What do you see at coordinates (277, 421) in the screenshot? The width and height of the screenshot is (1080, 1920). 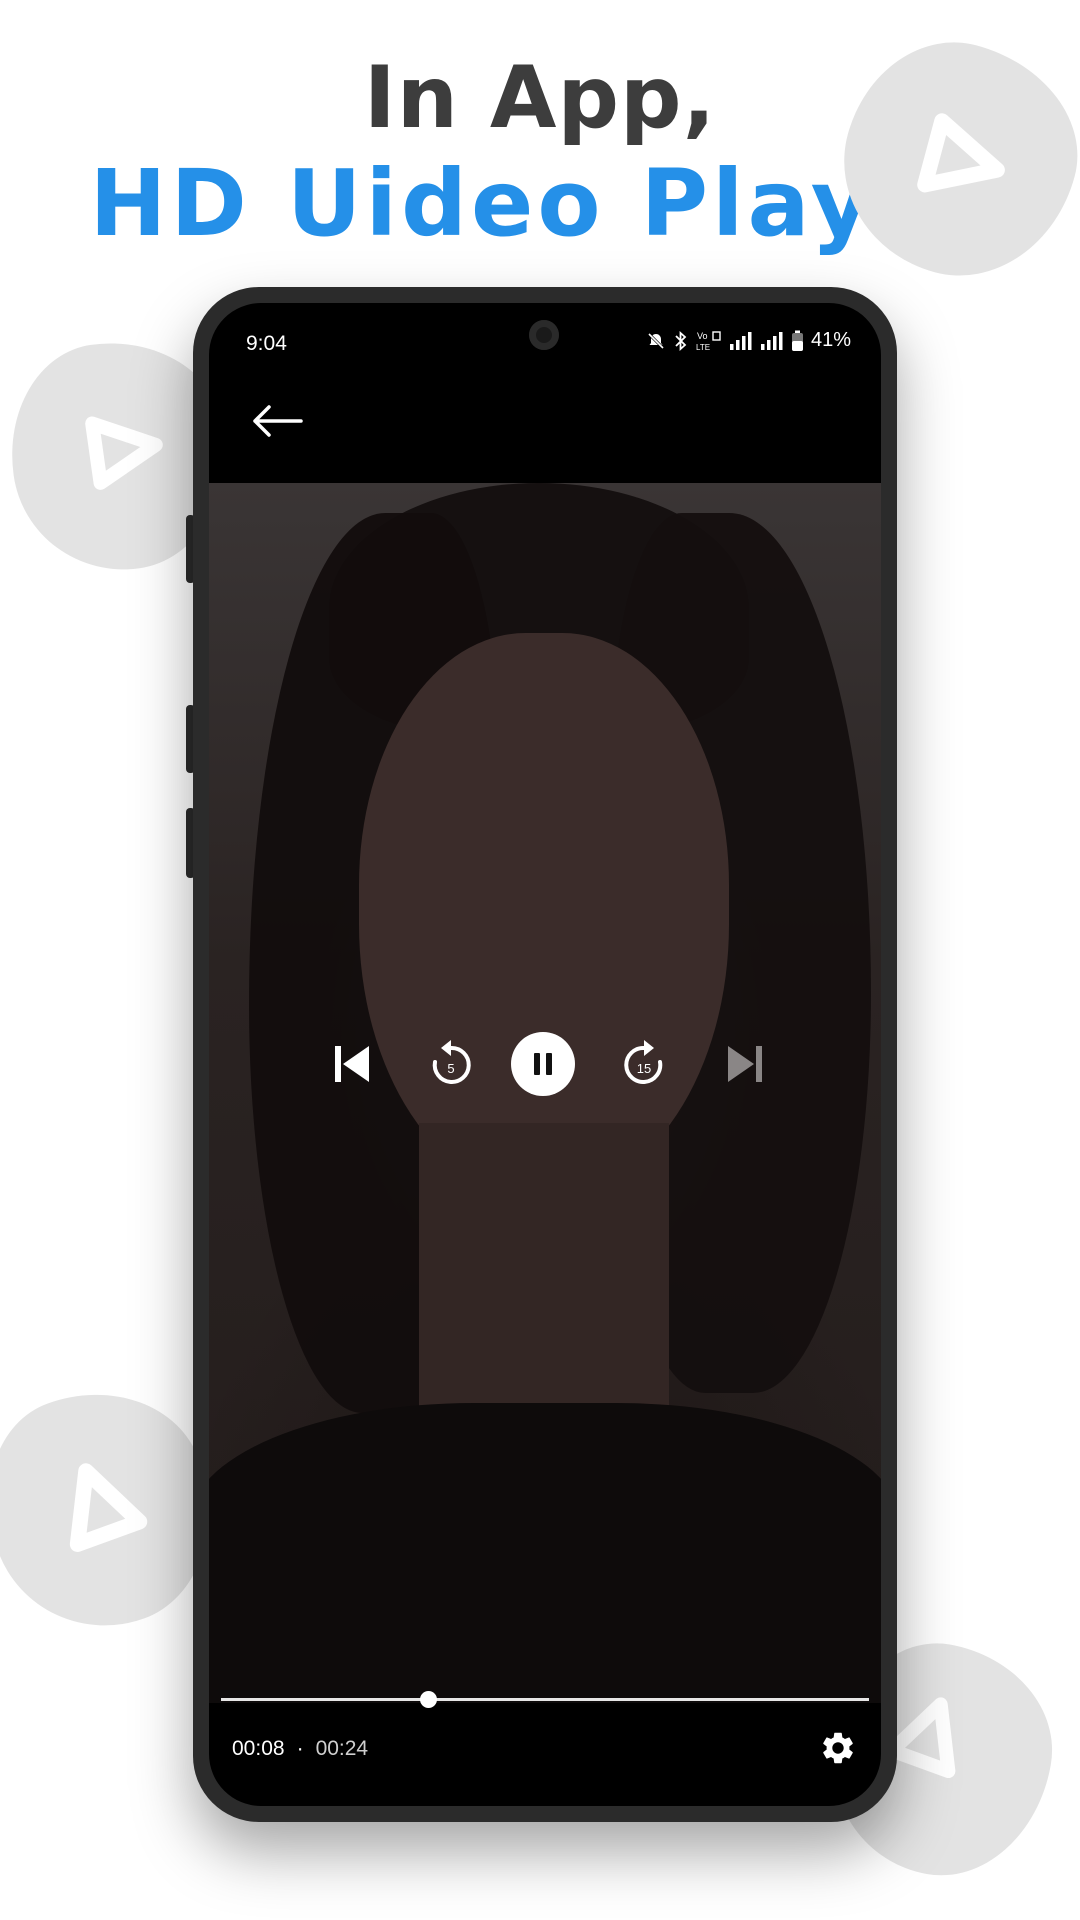 I see `back-arrow-icon` at bounding box center [277, 421].